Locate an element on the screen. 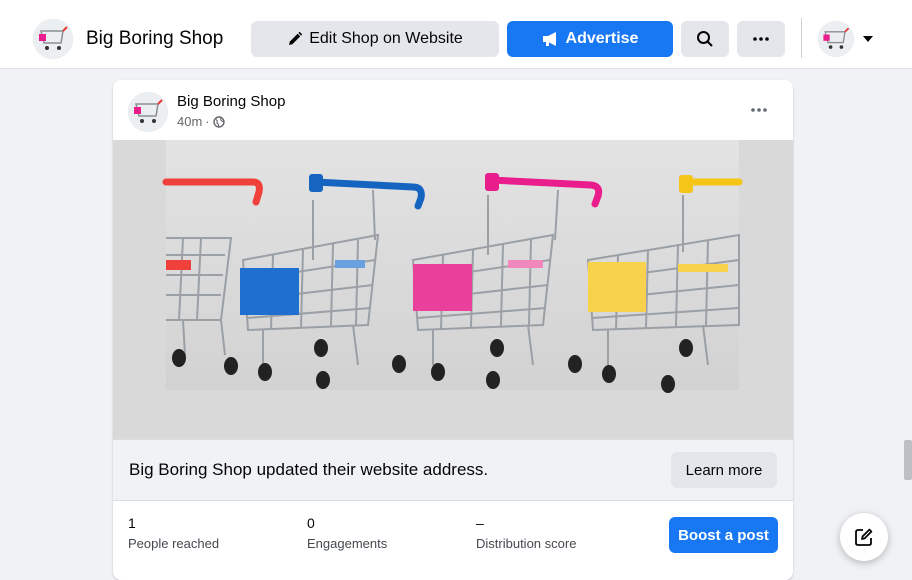 The image size is (912, 580). stat-value: – is located at coordinates (480, 523).